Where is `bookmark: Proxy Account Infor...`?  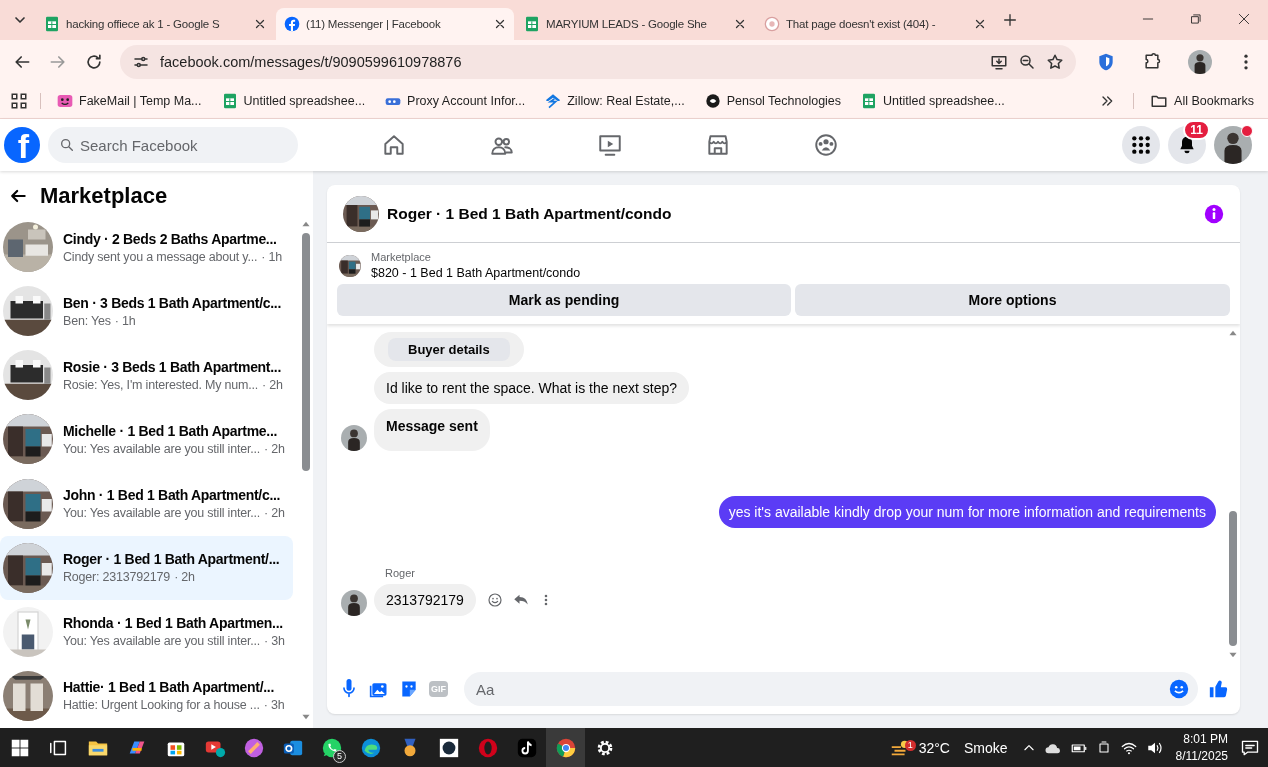 bookmark: Proxy Account Infor... is located at coordinates (455, 101).